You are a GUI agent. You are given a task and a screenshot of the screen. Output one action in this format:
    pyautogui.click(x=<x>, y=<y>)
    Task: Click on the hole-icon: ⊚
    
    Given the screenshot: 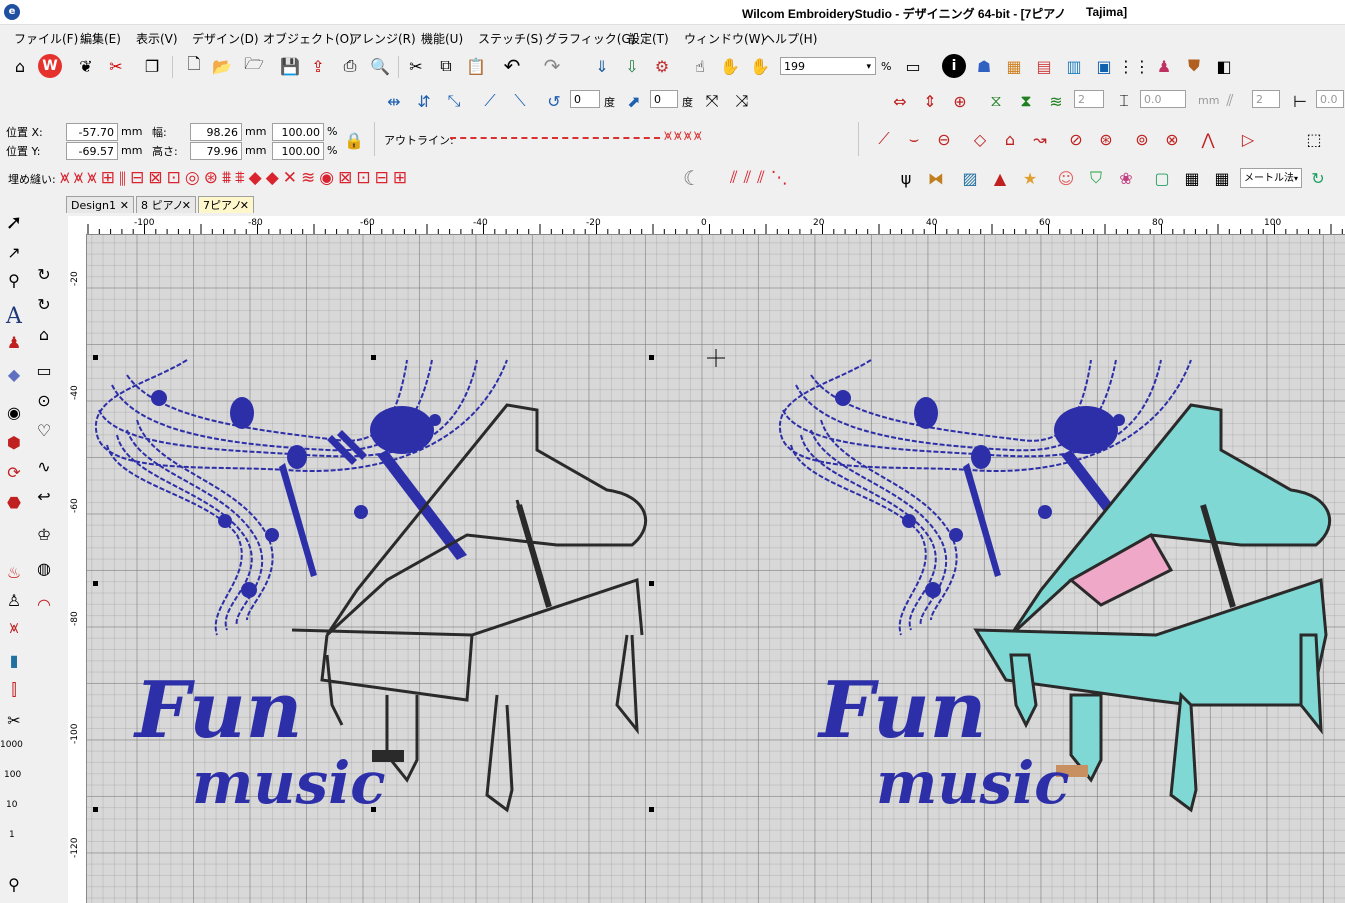 What is the action you would take?
    pyautogui.click(x=1142, y=139)
    